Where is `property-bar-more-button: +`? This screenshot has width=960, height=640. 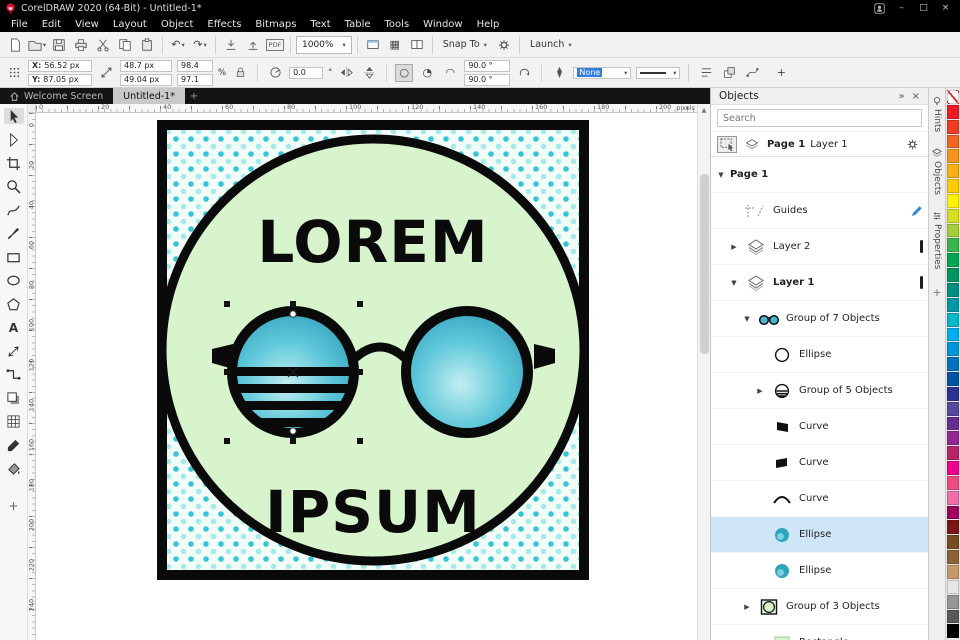
property-bar-more-button: + is located at coordinates (781, 73).